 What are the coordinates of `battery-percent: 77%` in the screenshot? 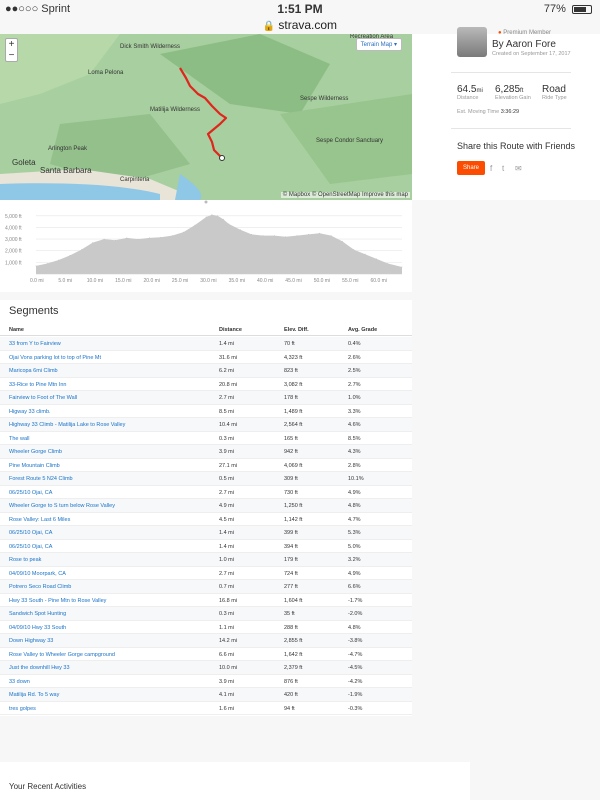 It's located at (554, 9).